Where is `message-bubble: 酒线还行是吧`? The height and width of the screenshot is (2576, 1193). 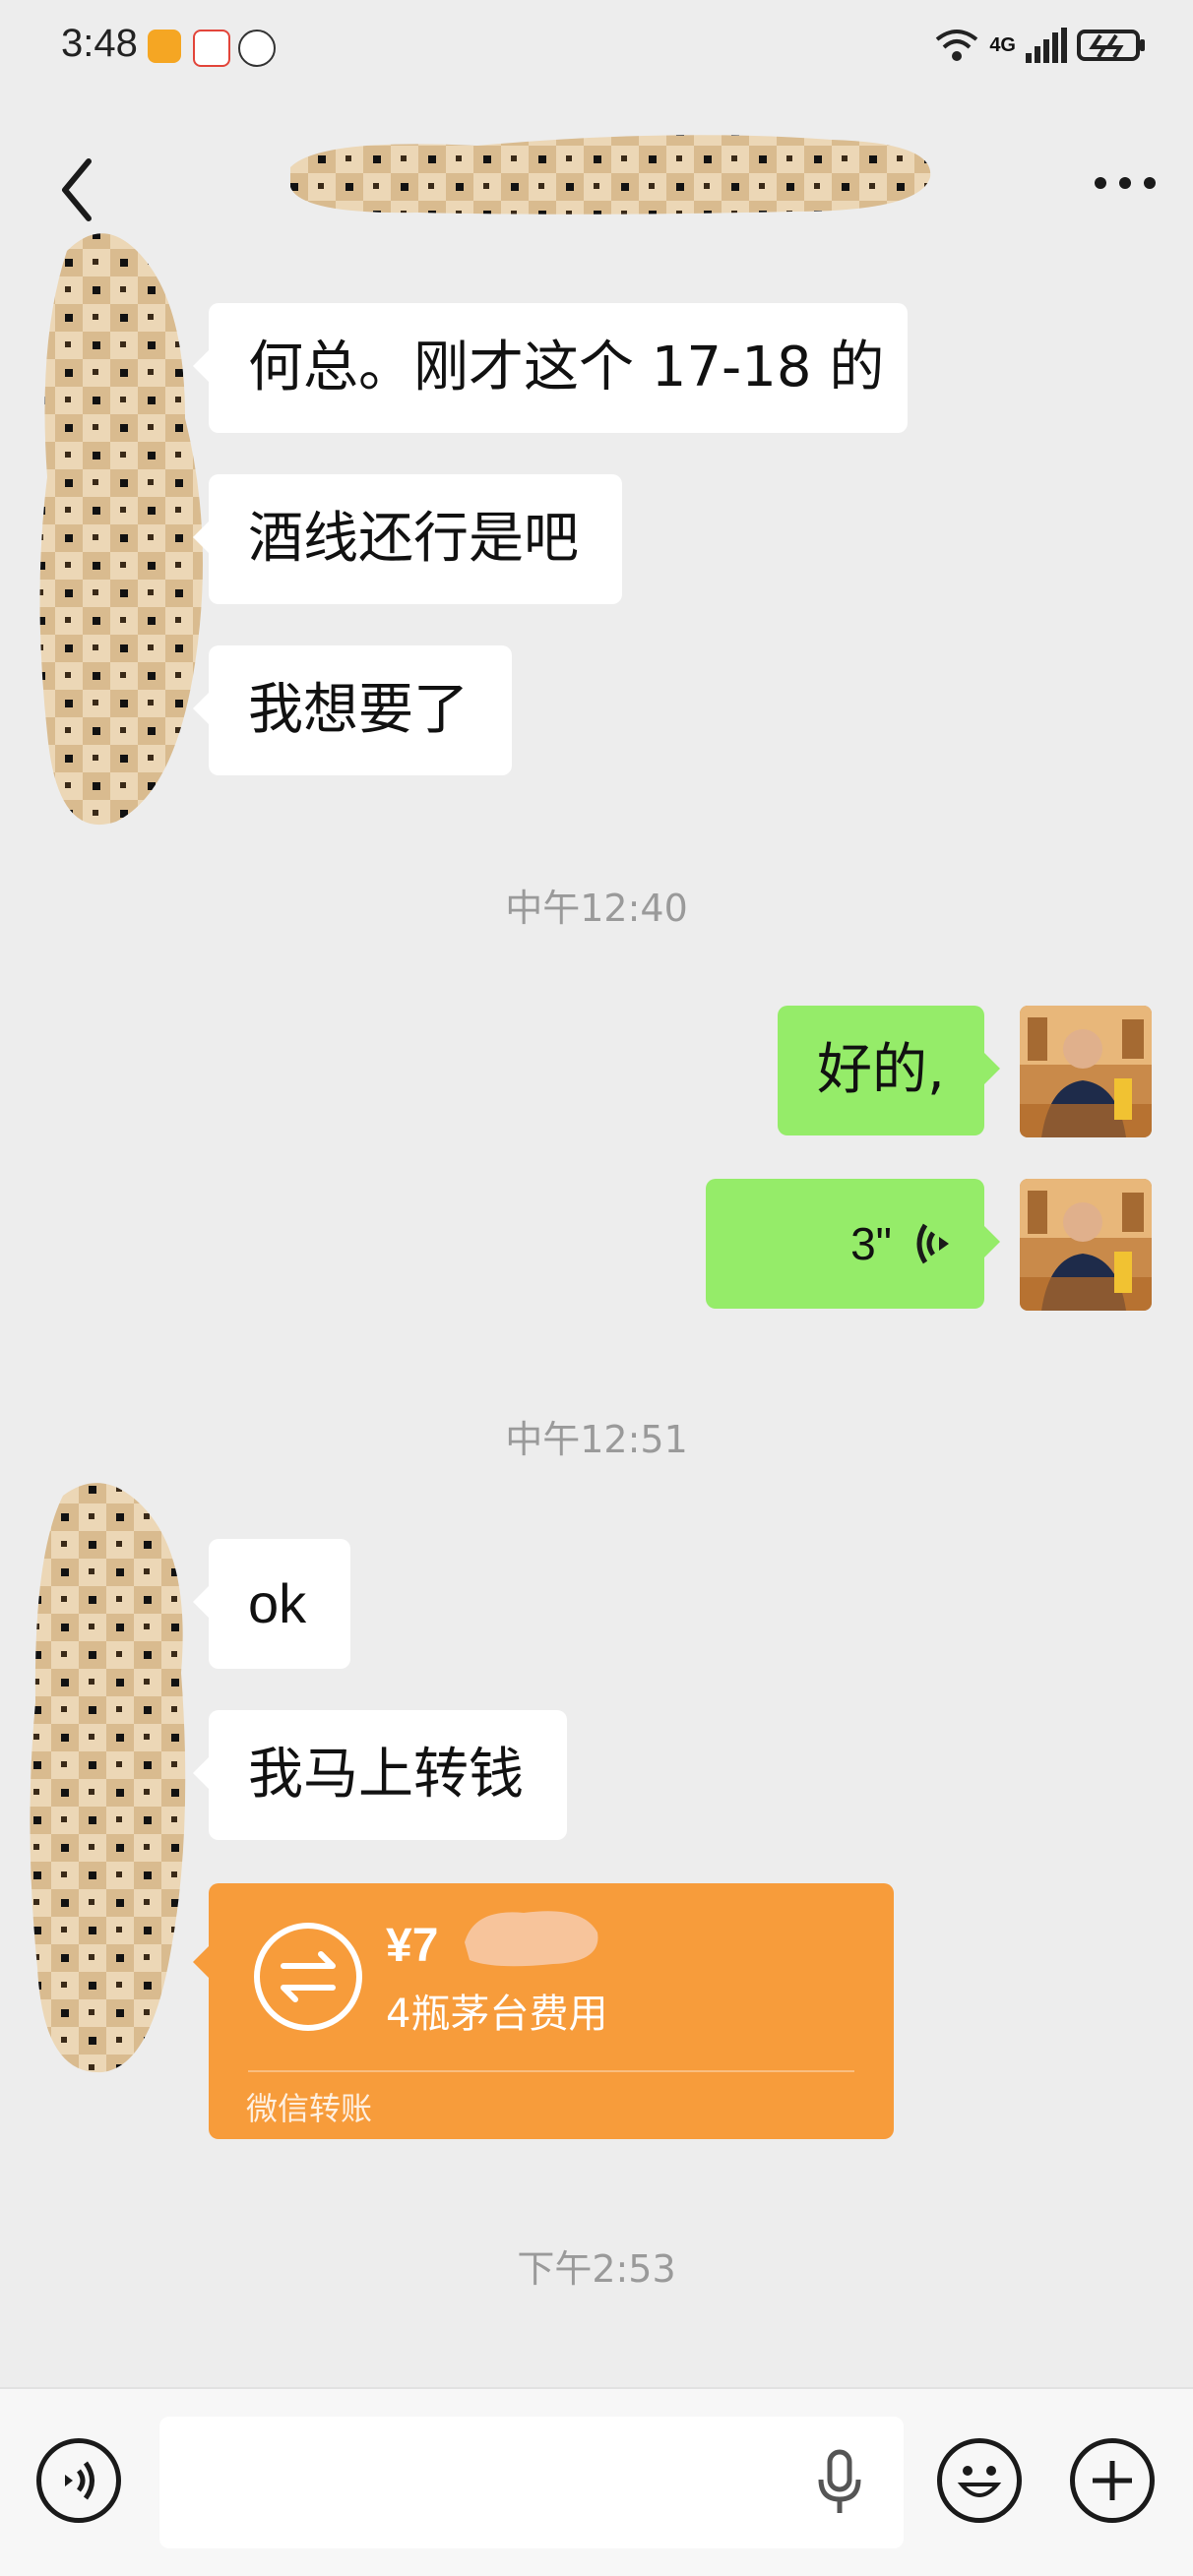 message-bubble: 酒线还行是吧 is located at coordinates (407, 539).